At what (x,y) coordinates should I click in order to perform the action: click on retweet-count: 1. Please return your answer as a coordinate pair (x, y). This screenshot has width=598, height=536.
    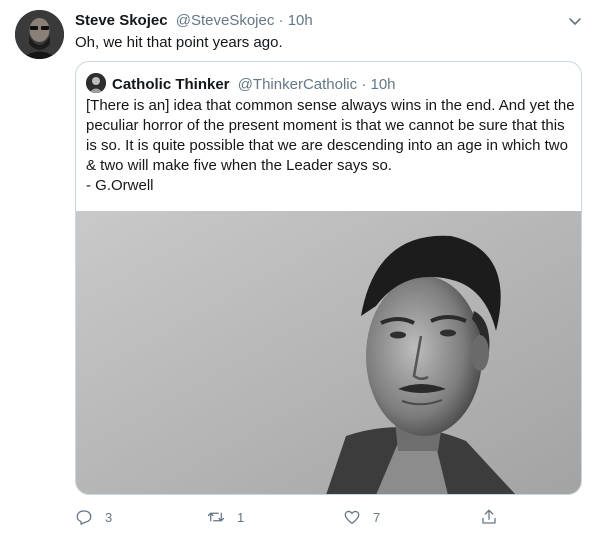
    Looking at the image, I should click on (241, 517).